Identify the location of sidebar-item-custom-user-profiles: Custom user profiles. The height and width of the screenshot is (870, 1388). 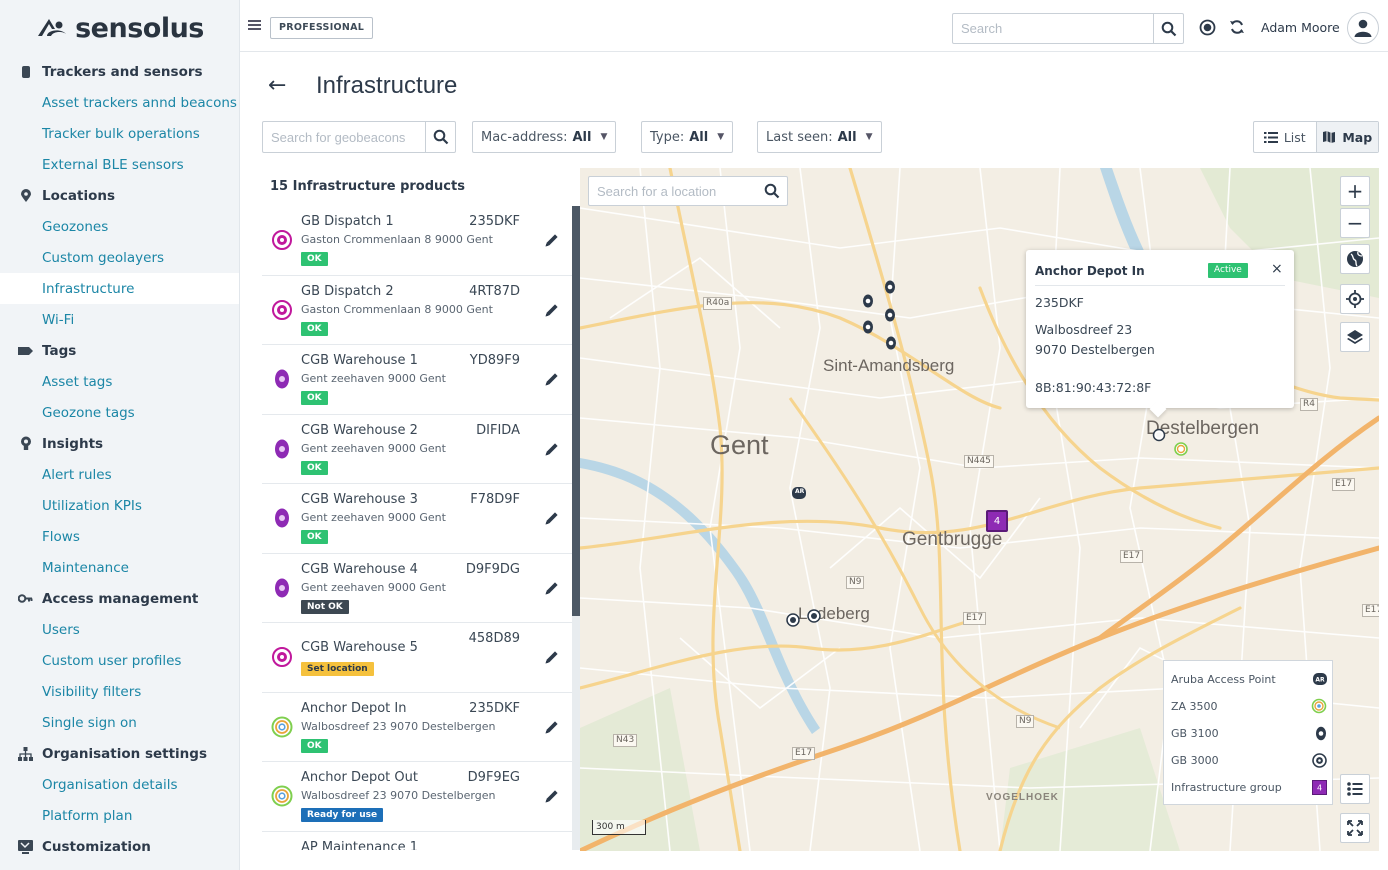
(119, 660).